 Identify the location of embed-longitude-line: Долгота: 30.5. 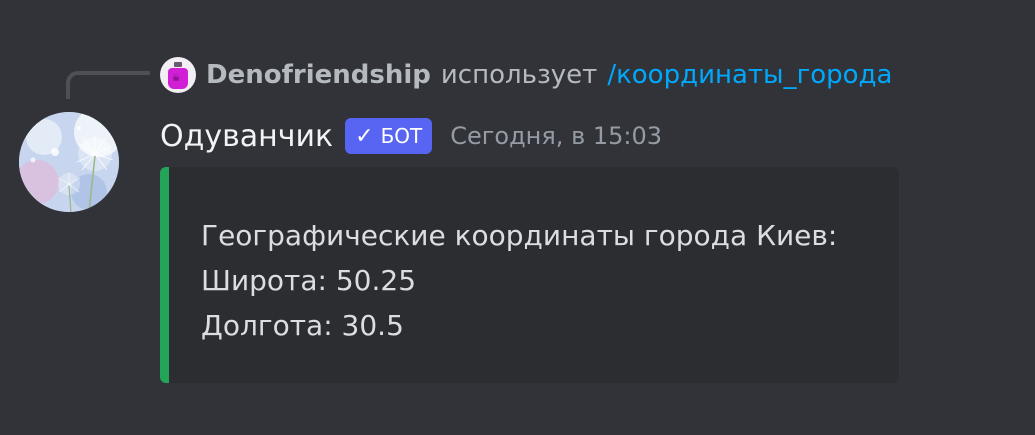
(302, 325).